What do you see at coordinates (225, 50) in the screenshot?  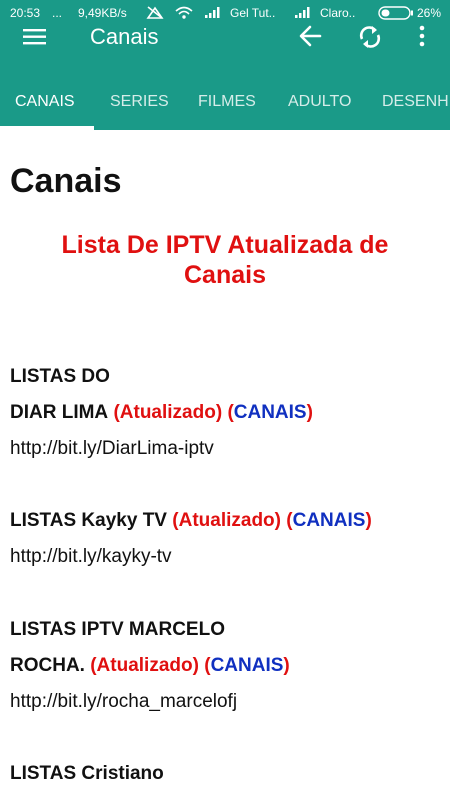 I see `app-bar: Canais` at bounding box center [225, 50].